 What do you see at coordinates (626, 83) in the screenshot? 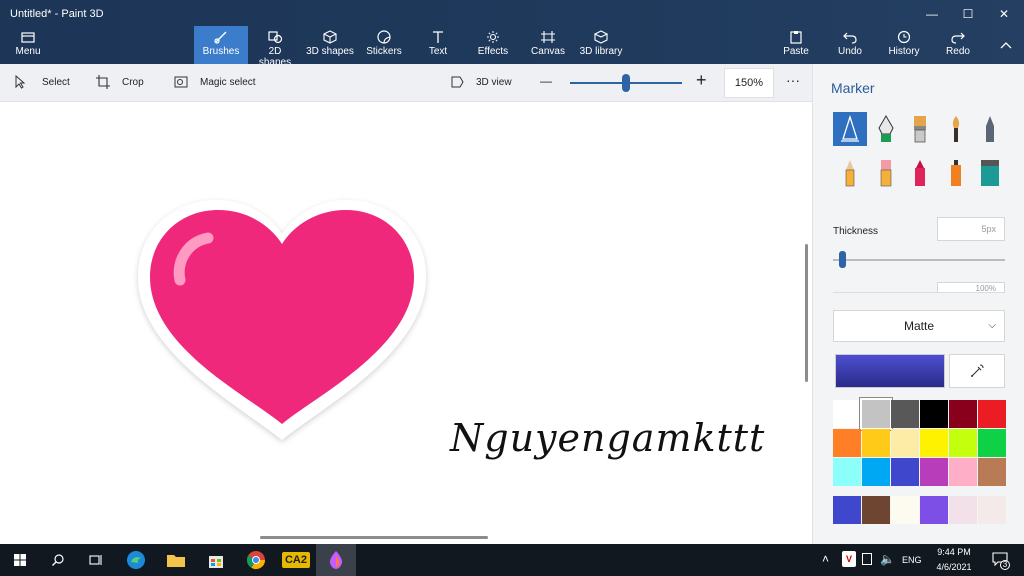
I see `zoom-slider-thumb` at bounding box center [626, 83].